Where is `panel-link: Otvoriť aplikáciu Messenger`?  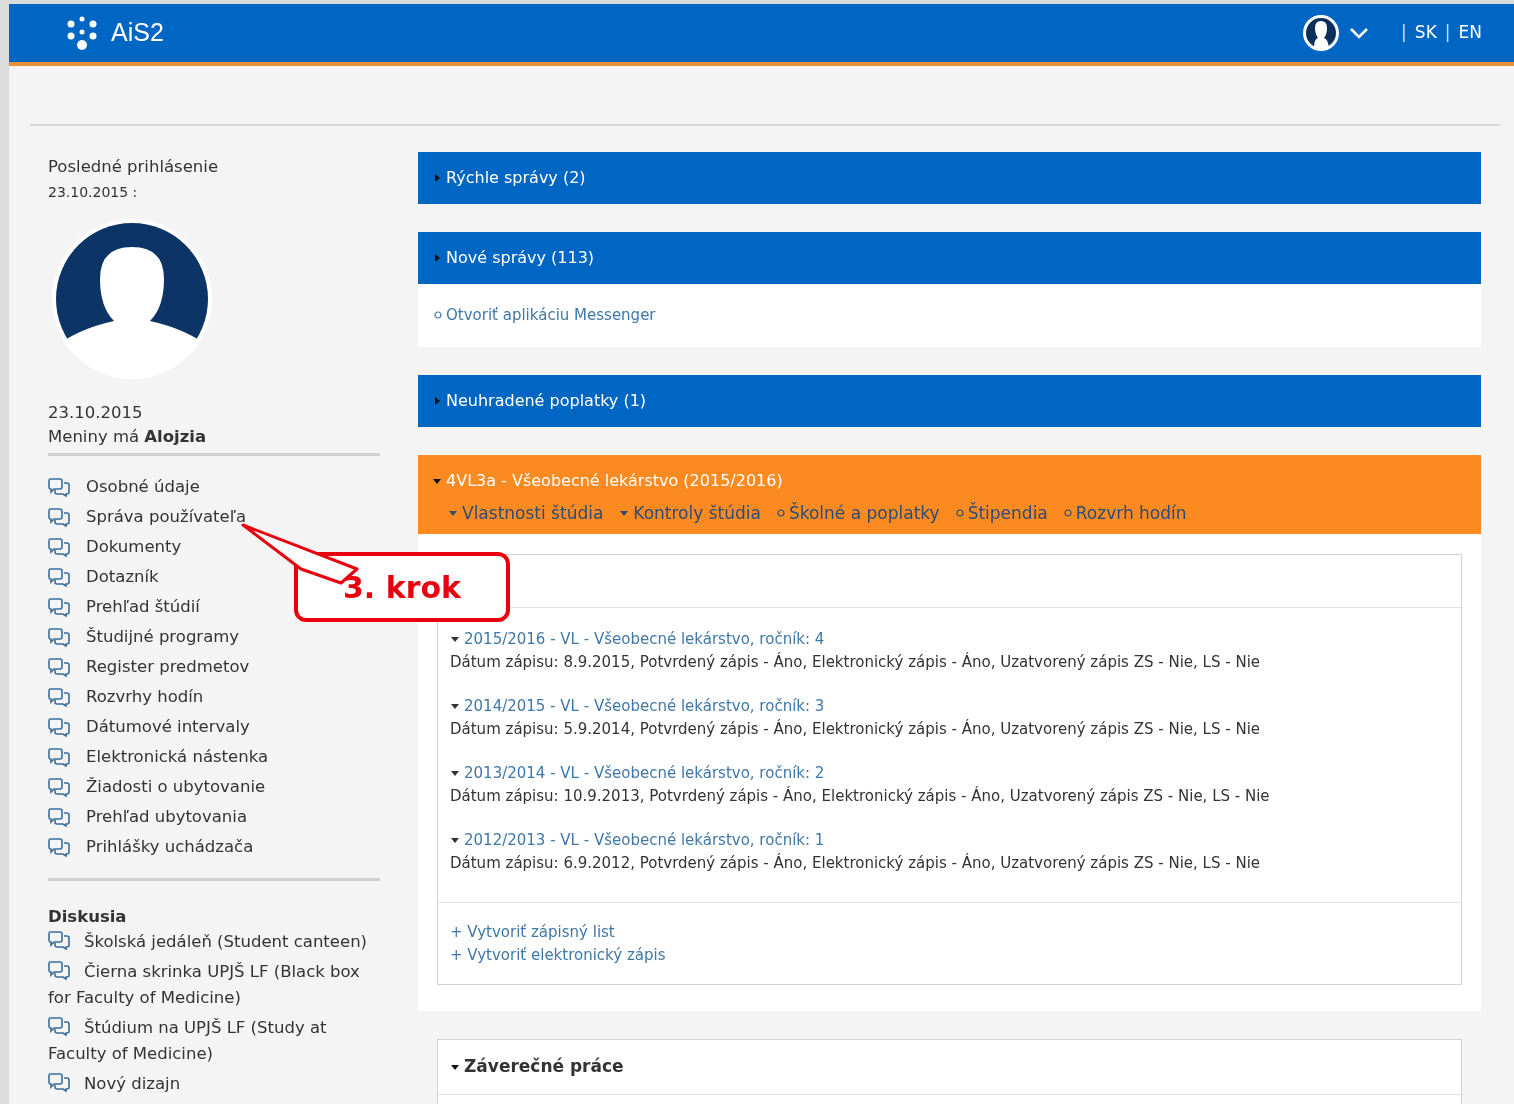 panel-link: Otvoriť aplikáciu Messenger is located at coordinates (551, 315).